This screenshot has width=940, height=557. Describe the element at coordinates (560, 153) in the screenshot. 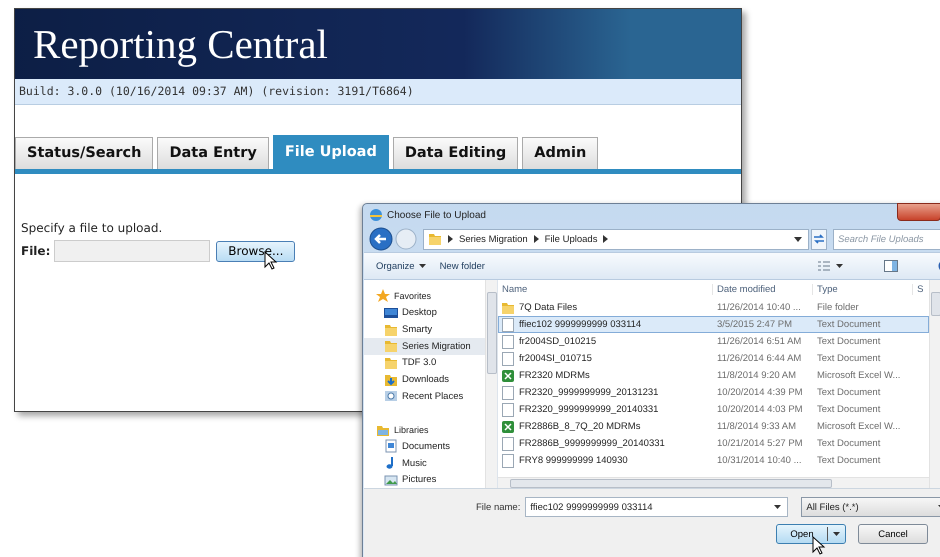

I see `tab: Admin` at that location.